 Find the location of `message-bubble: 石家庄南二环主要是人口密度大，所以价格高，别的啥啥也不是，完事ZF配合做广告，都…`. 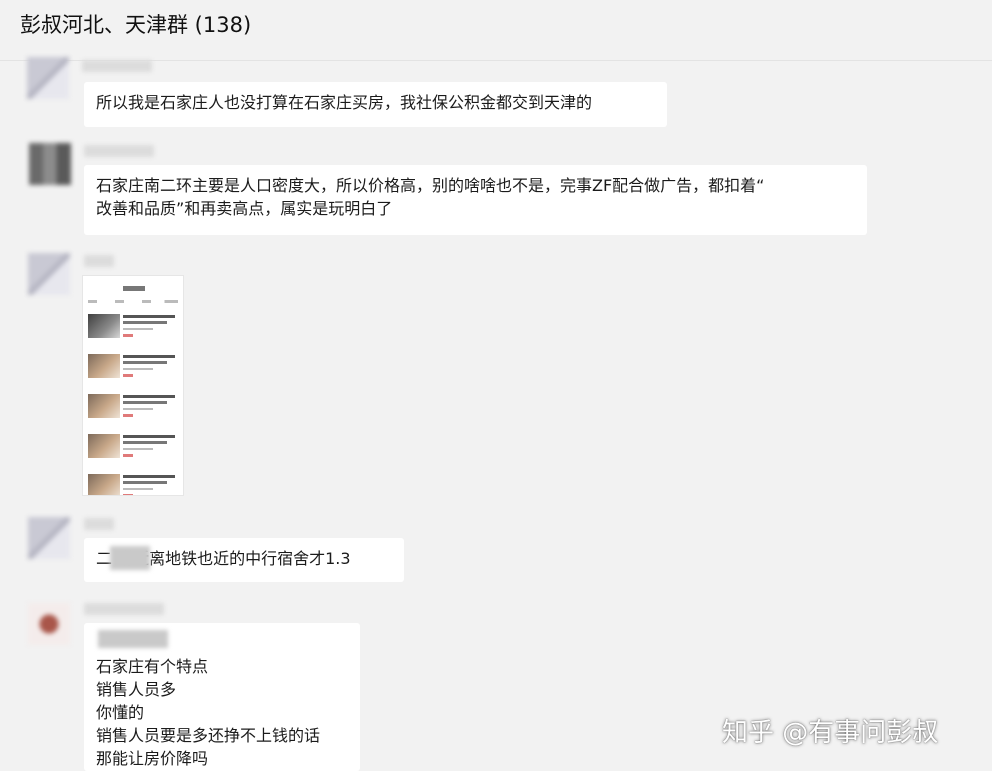

message-bubble: 石家庄南二环主要是人口密度大，所以价格高，别的啥啥也不是，完事ZF配合做广告，都… is located at coordinates (475, 200).